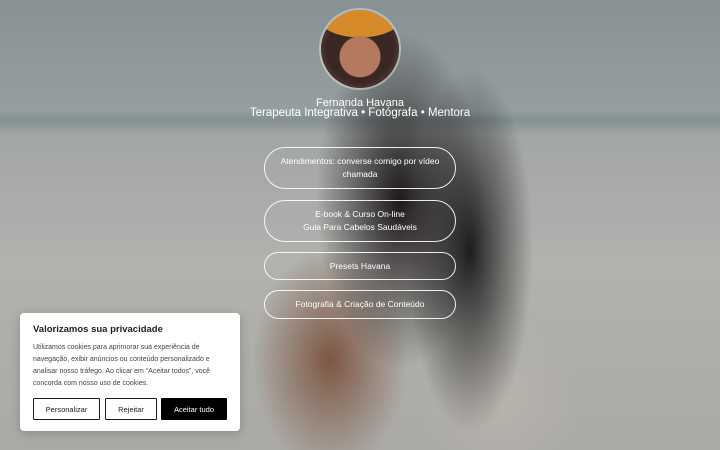 The image size is (720, 450). I want to click on link-button-fotografia: Fotografia & Criação de Conteúdo, so click(360, 304).